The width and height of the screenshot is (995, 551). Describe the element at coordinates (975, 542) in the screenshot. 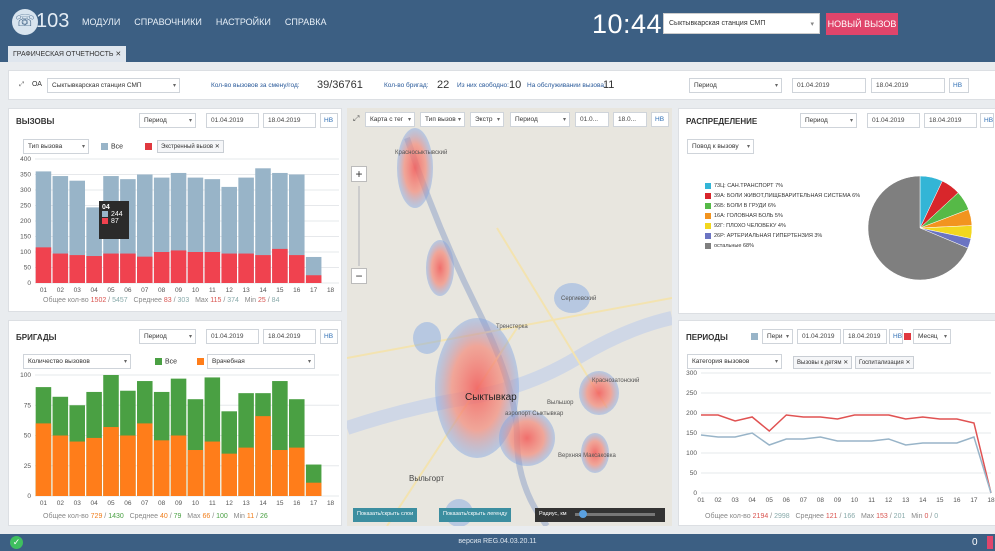

I see `notification-count: 0` at that location.